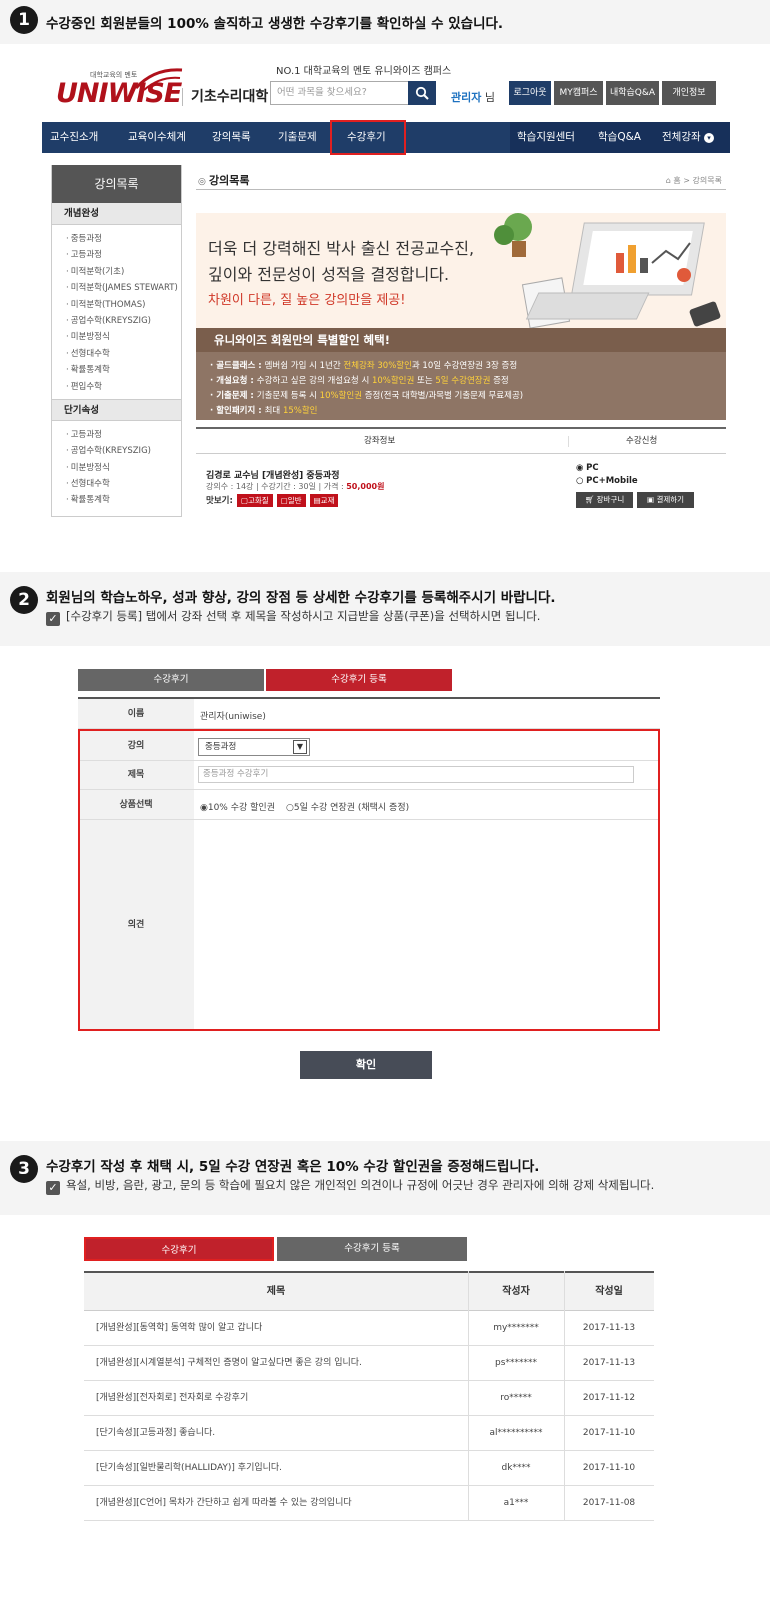  Describe the element at coordinates (461, 340) in the screenshot. I see `banner-discount-bar: 유니와이즈 회원만의 특별할인 혜택!` at that location.